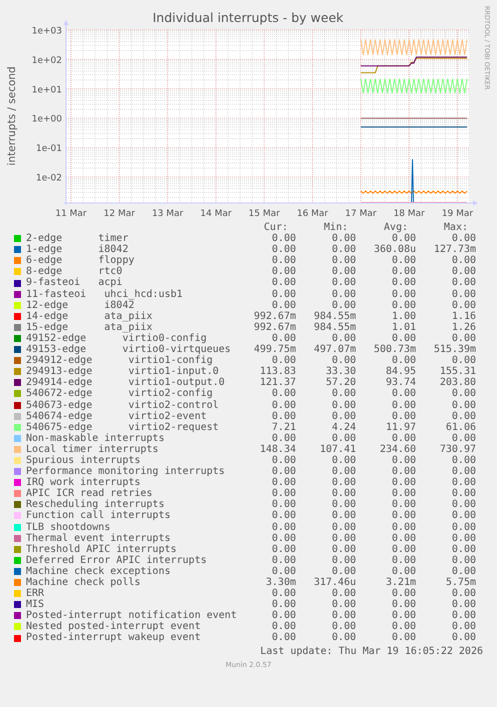 This screenshot has width=497, height=707. What do you see at coordinates (454, 350) in the screenshot?
I see `table-cell-text: 515.39m` at bounding box center [454, 350].